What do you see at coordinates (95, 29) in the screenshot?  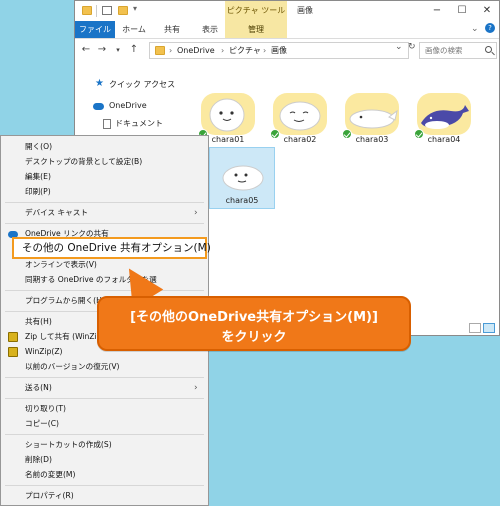 I see `tab-file: ファイル` at bounding box center [95, 29].